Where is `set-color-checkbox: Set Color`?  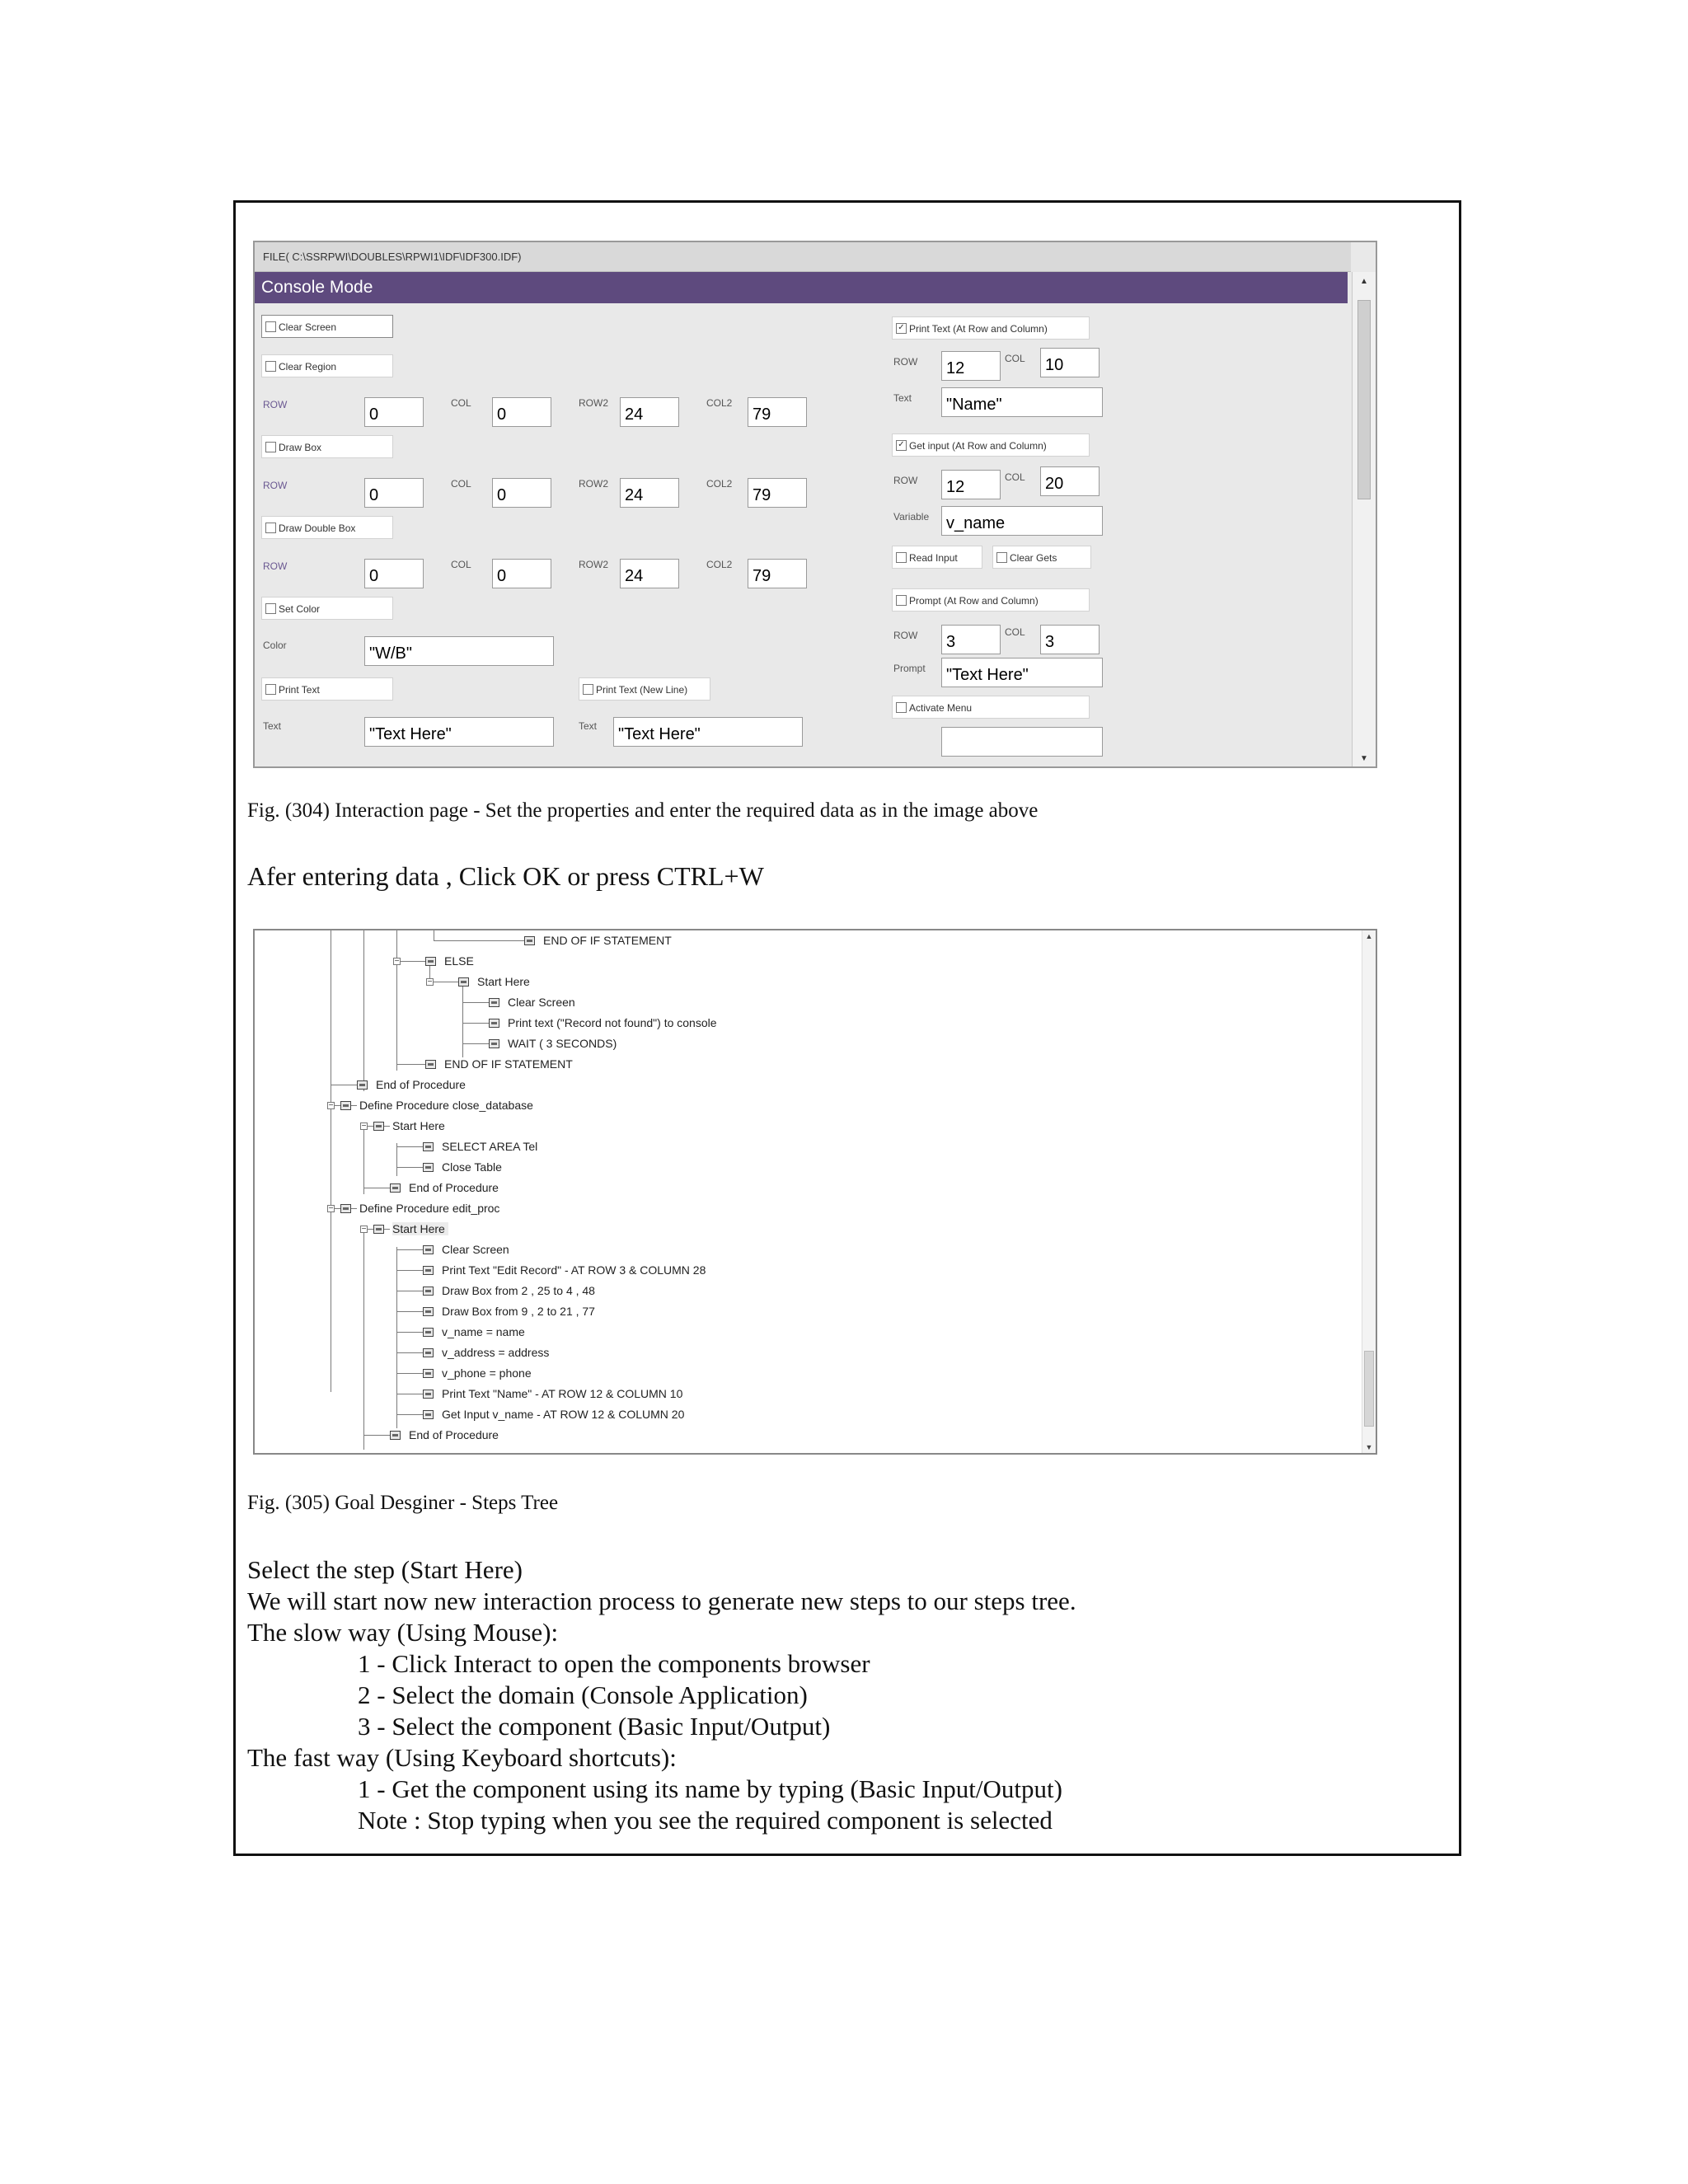
set-color-checkbox: Set Color is located at coordinates (327, 608).